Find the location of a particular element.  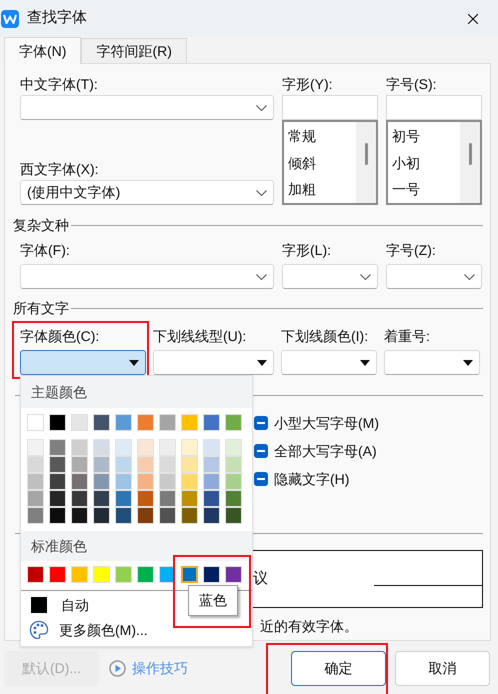

palette-icon is located at coordinates (39, 630).